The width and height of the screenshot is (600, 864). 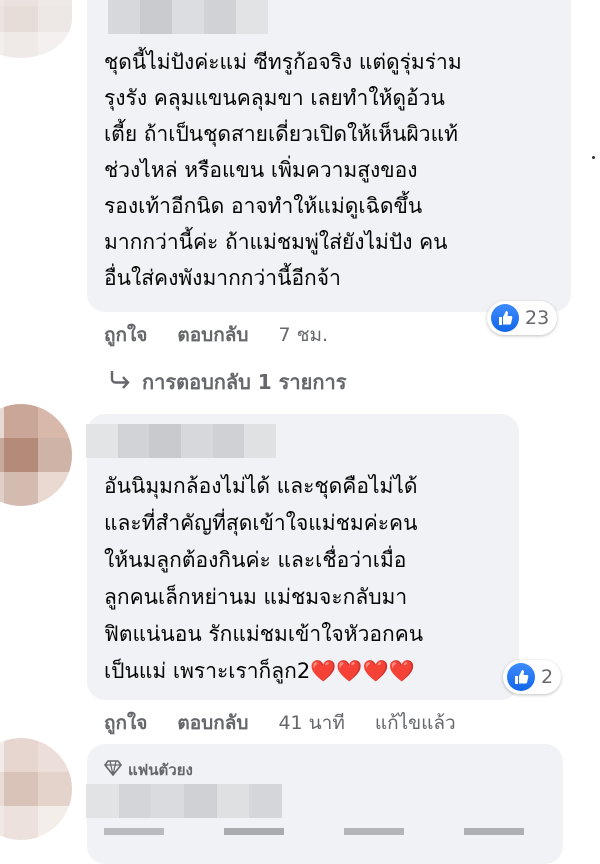 I want to click on comment-actions: ถูกใจ ตอบกลับ 41 นาที แก้ไขแล้ว, so click(x=280, y=723).